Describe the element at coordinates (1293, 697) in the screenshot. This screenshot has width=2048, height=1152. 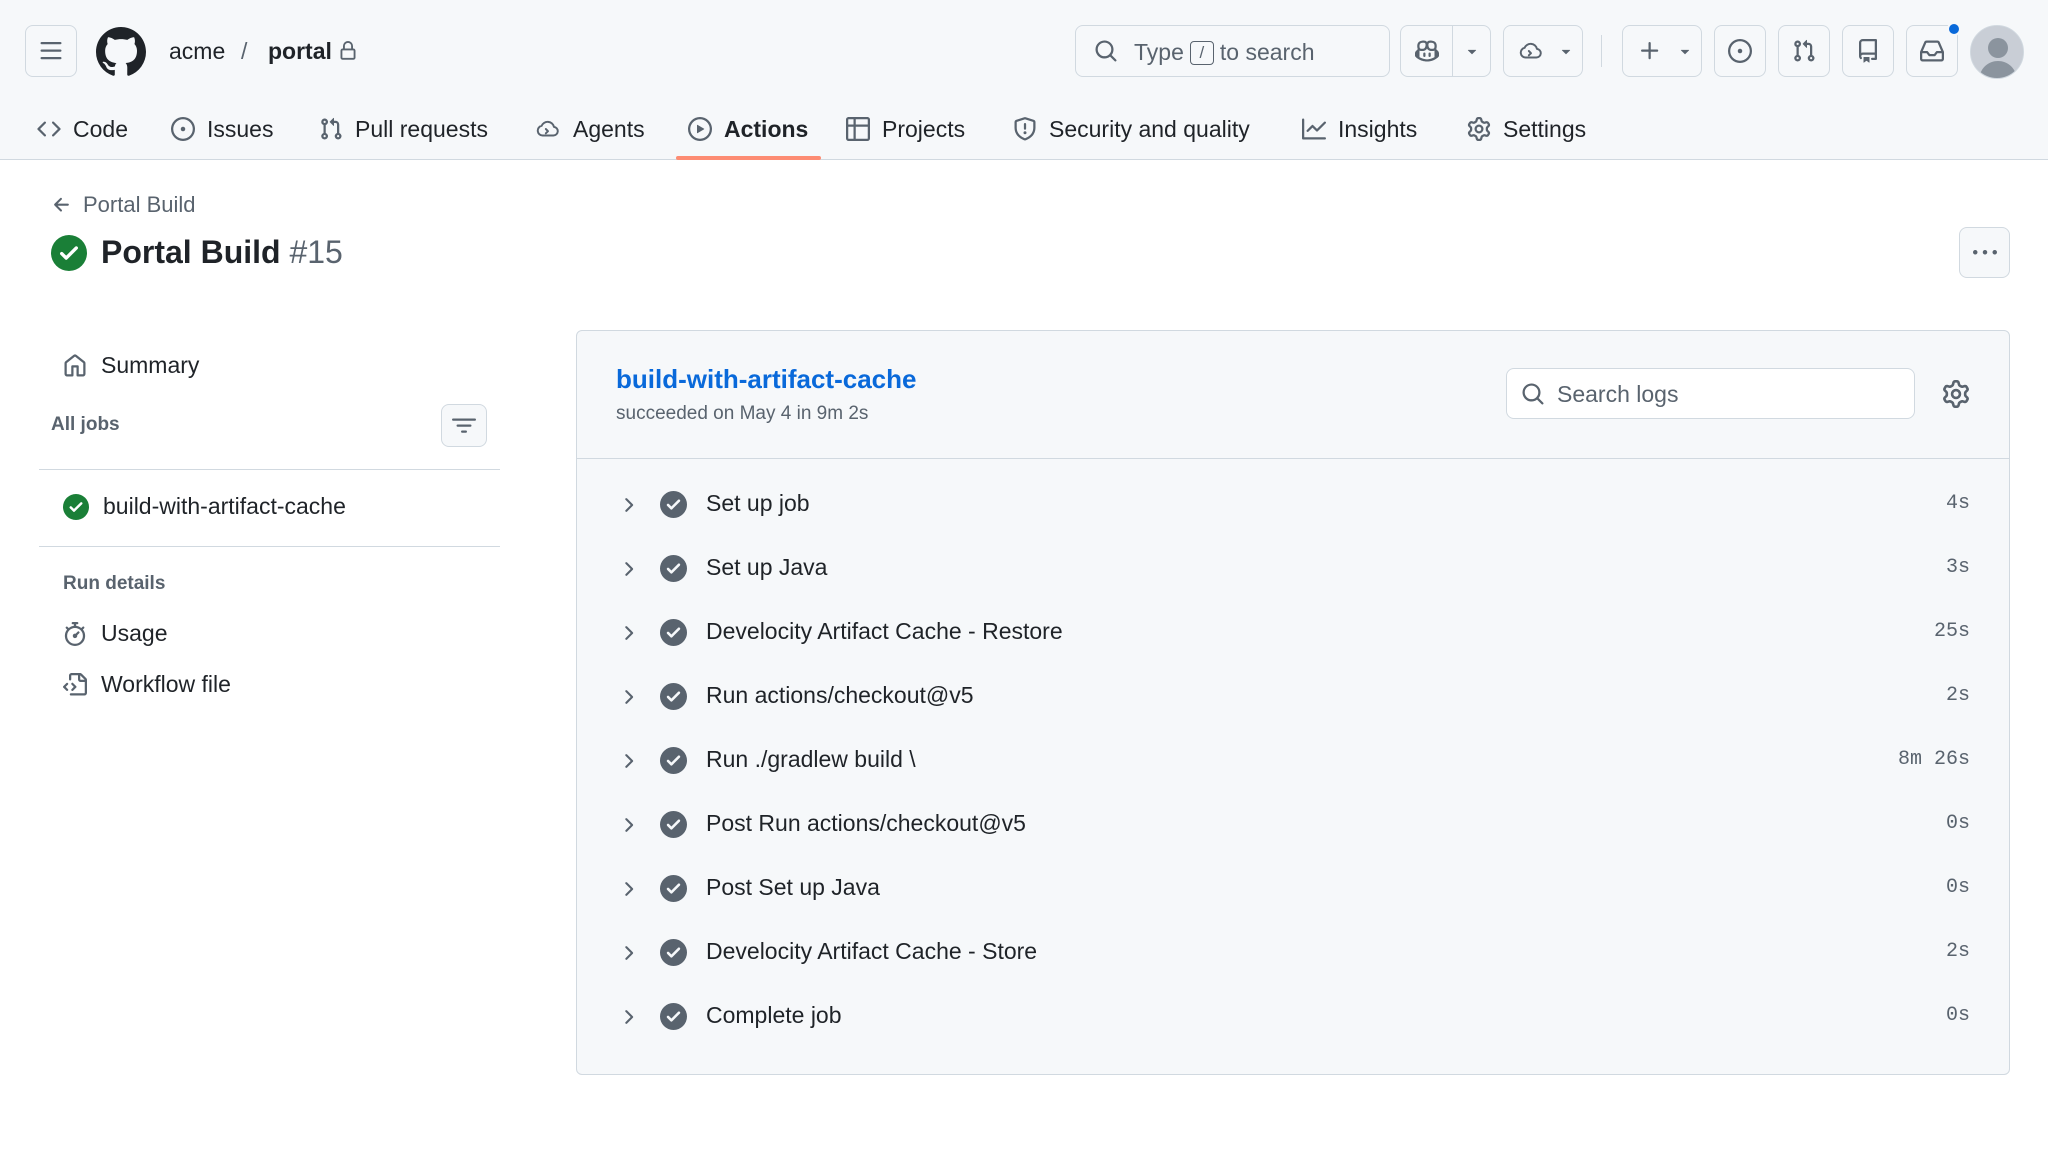
I see `job-step: Run actions/checkout@v5 2s` at that location.